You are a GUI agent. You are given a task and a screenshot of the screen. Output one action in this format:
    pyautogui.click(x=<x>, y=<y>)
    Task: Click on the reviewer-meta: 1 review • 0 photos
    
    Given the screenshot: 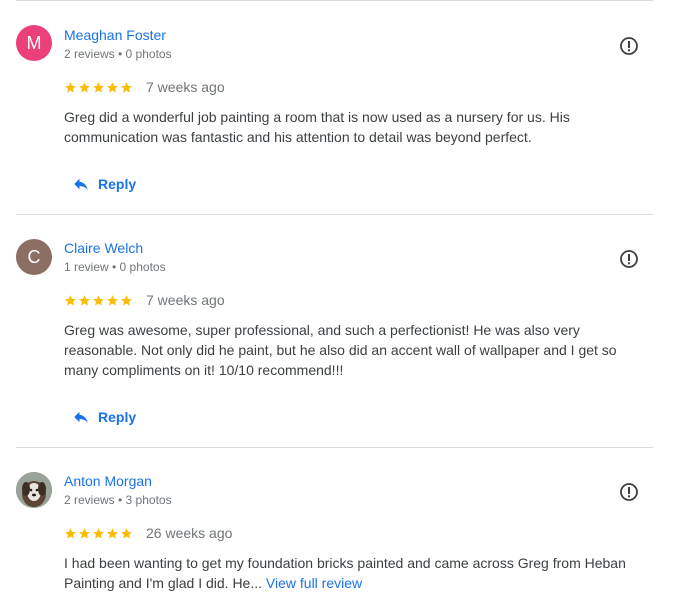 What is the action you would take?
    pyautogui.click(x=115, y=267)
    